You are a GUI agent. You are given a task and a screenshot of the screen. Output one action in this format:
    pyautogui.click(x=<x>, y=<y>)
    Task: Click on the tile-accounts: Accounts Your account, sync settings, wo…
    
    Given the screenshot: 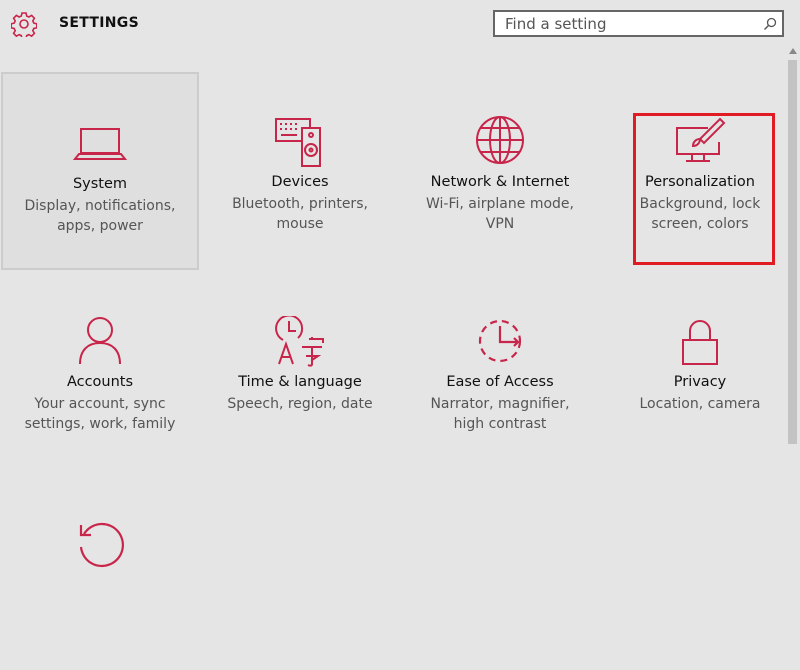 What is the action you would take?
    pyautogui.click(x=100, y=371)
    